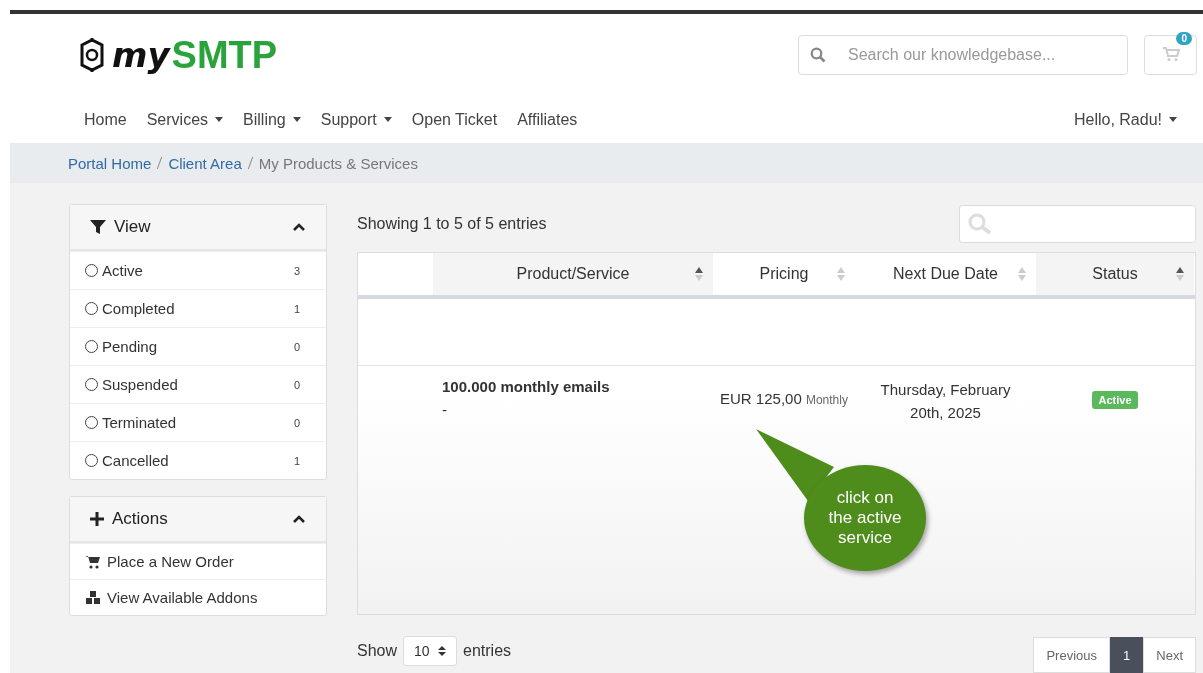  I want to click on filter-item: Pending 0, so click(198, 346).